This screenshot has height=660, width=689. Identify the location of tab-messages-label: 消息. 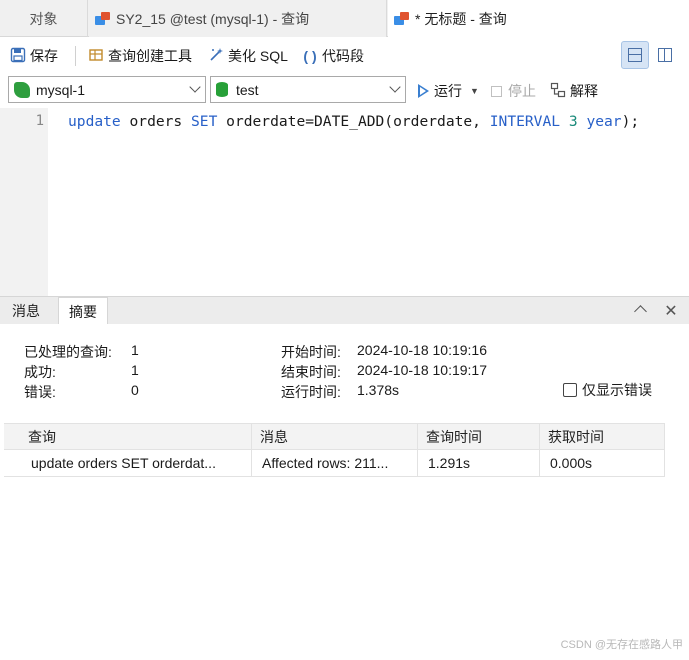
(26, 311).